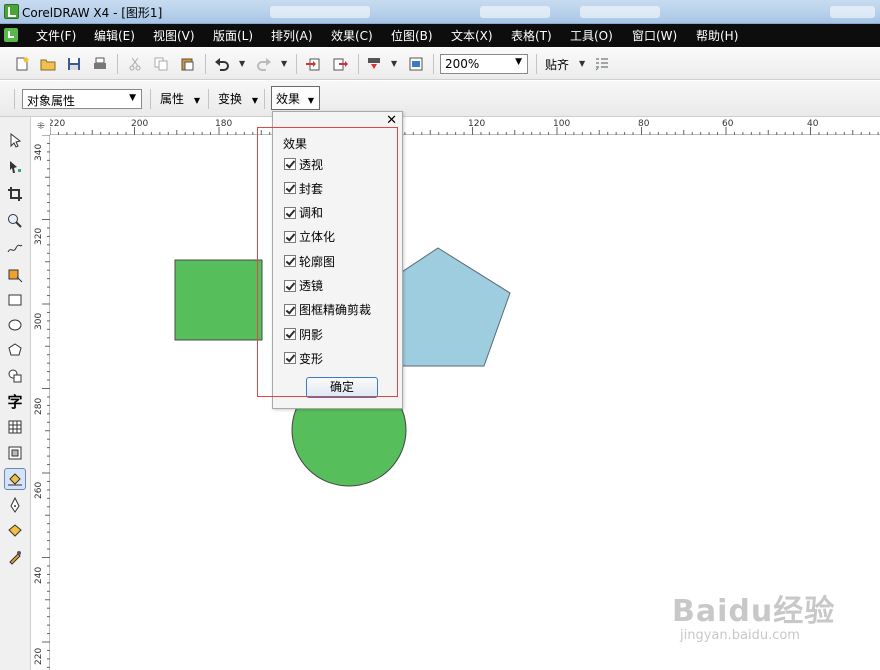  I want to click on interactive-fill-tool-icon, so click(15, 479).